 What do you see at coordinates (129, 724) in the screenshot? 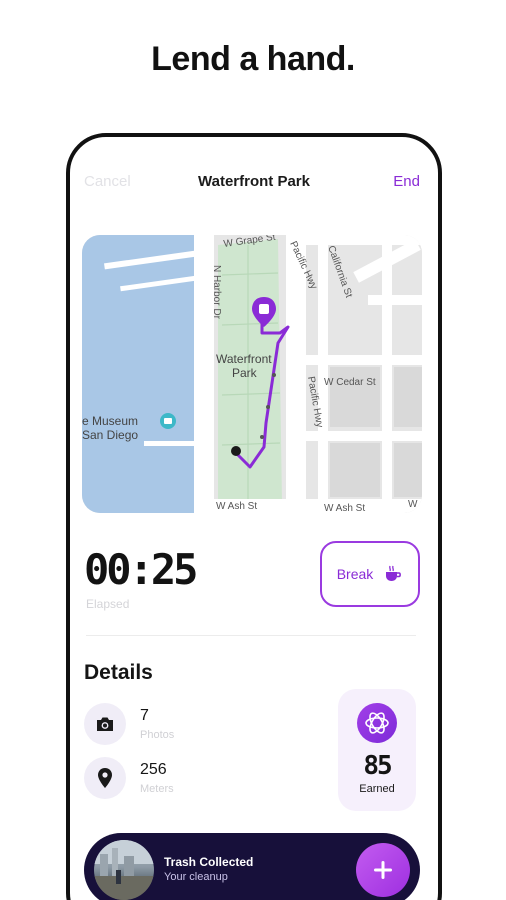
I see `photos-stat: 7 Photos` at bounding box center [129, 724].